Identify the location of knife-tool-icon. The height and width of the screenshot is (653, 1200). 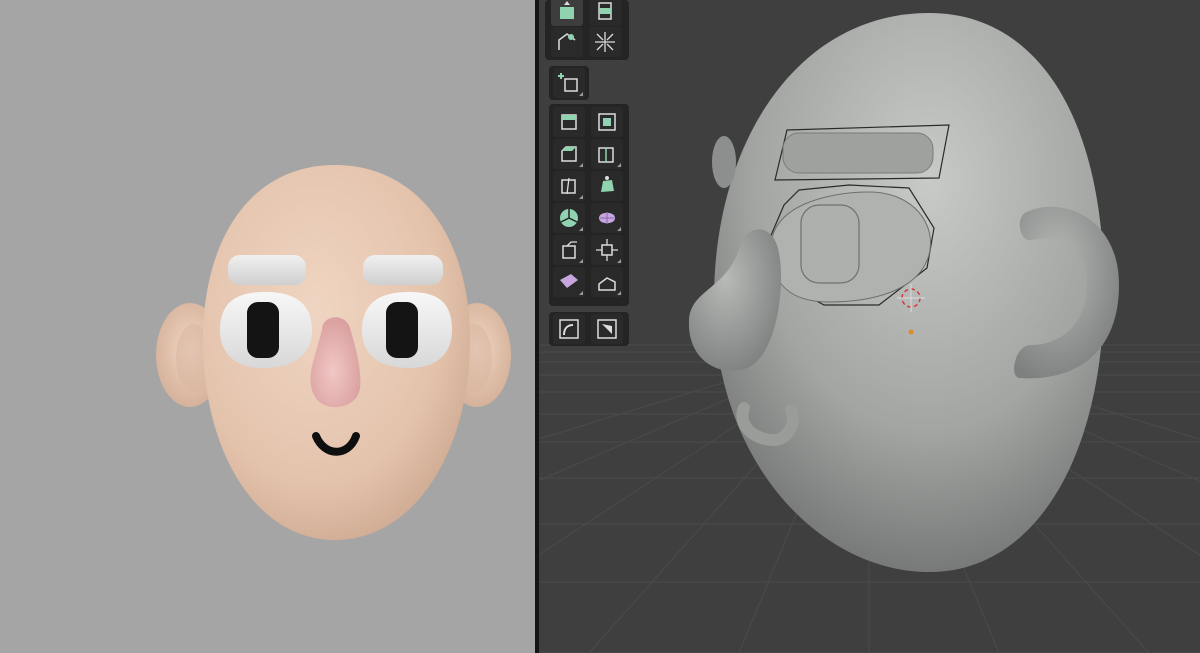
(568, 186).